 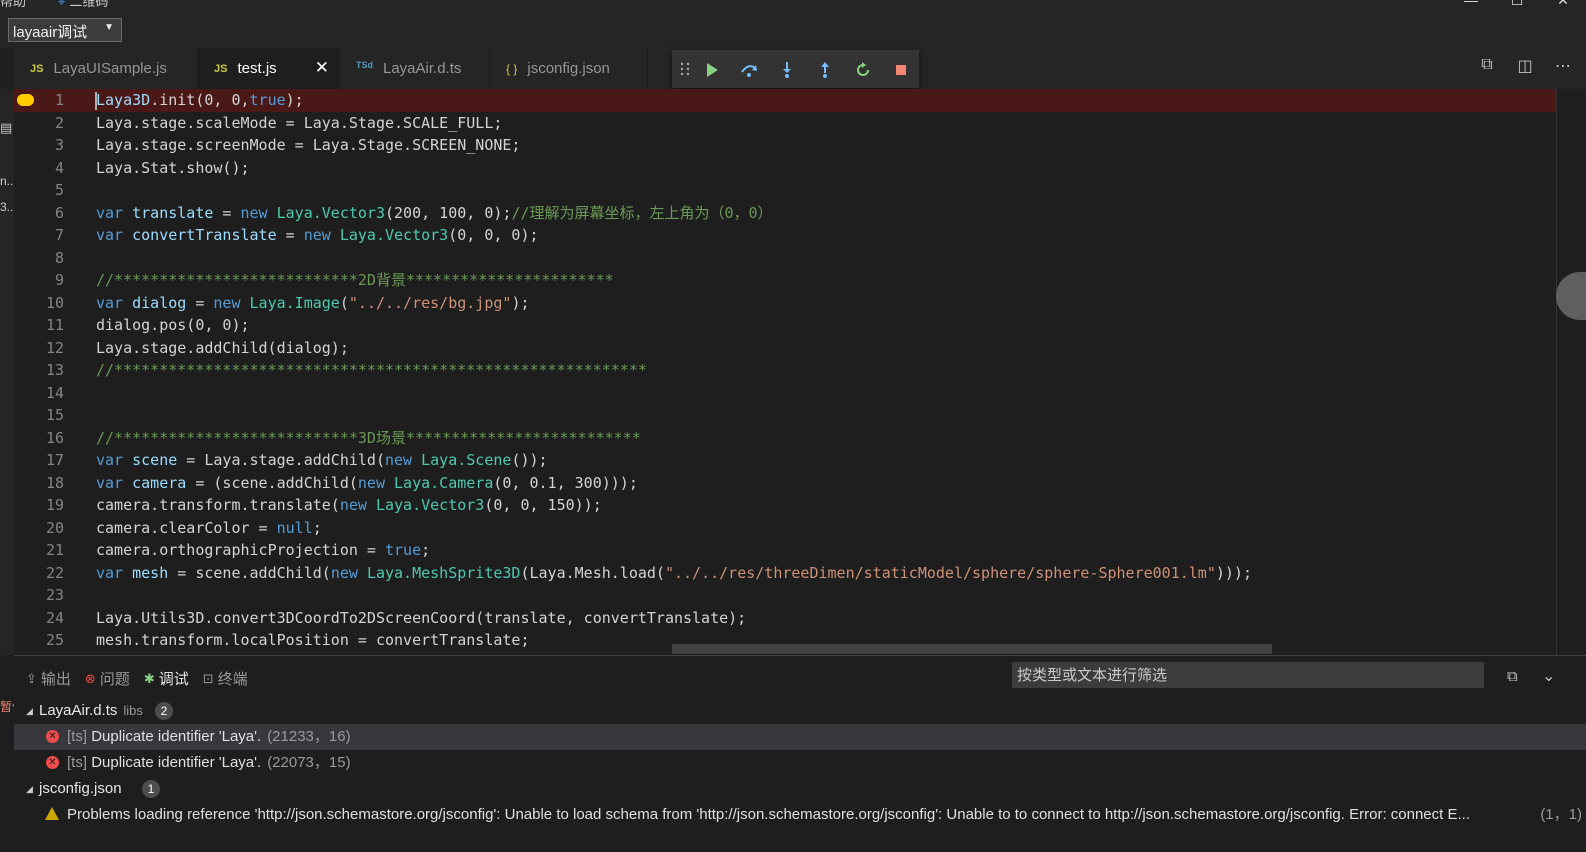 What do you see at coordinates (13, 5) in the screenshot?
I see `menu-help: 帮助` at bounding box center [13, 5].